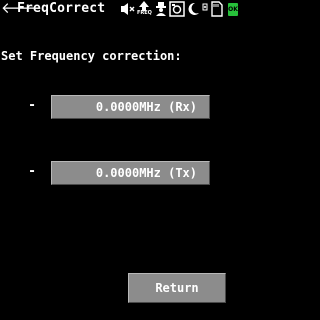 The image size is (320, 320). I want to click on return-button: Return, so click(177, 288).